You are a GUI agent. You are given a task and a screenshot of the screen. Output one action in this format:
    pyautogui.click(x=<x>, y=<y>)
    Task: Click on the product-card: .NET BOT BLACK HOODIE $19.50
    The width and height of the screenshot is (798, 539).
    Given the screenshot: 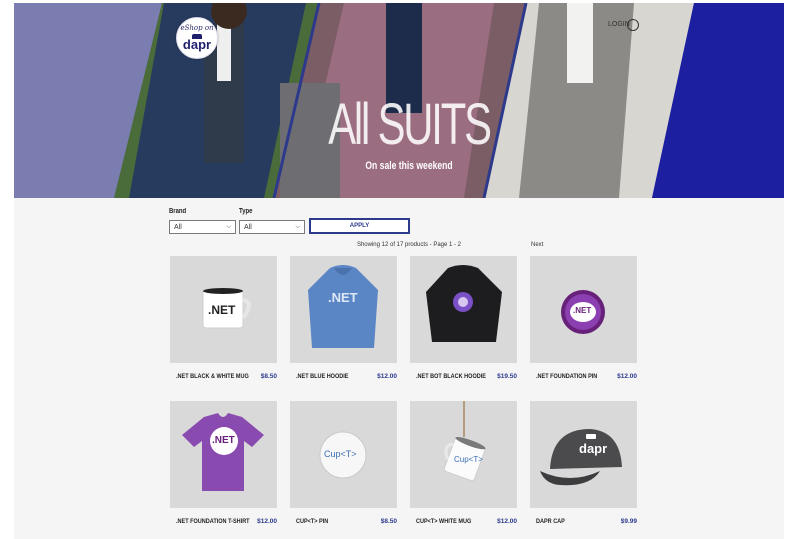 What is the action you would take?
    pyautogui.click(x=463, y=318)
    